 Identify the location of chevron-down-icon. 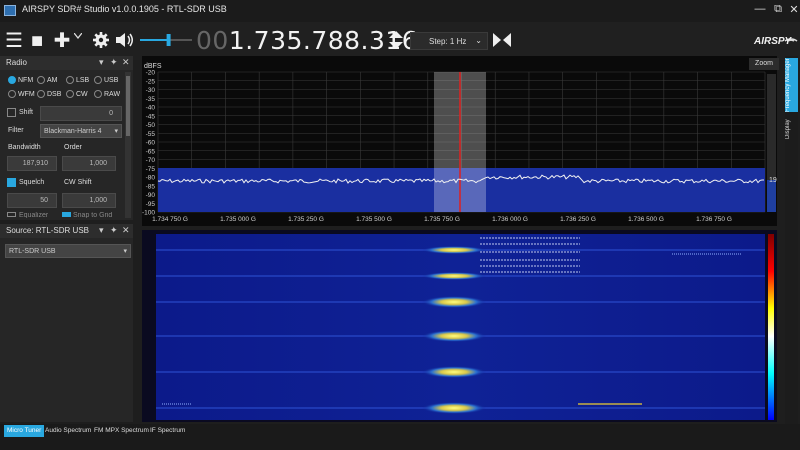
(78, 36).